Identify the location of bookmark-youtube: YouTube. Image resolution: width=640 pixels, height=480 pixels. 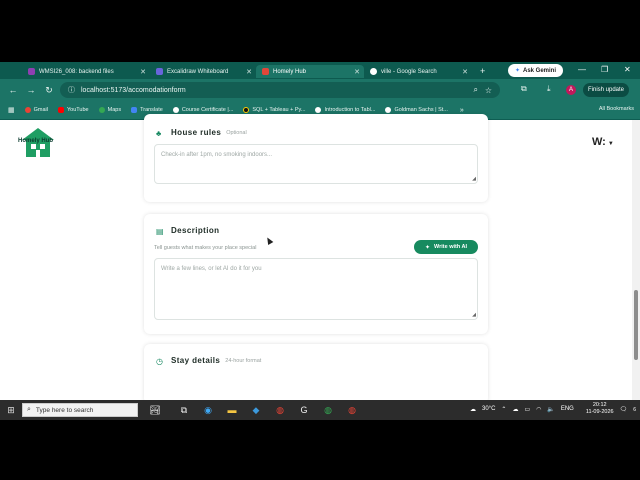
(73, 110).